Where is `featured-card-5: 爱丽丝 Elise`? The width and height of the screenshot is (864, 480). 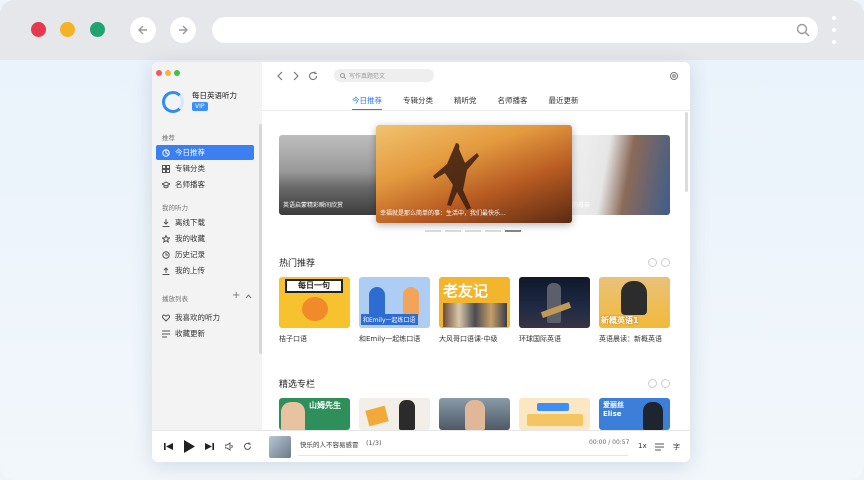
featured-card-5: 爱丽丝 Elise is located at coordinates (634, 414).